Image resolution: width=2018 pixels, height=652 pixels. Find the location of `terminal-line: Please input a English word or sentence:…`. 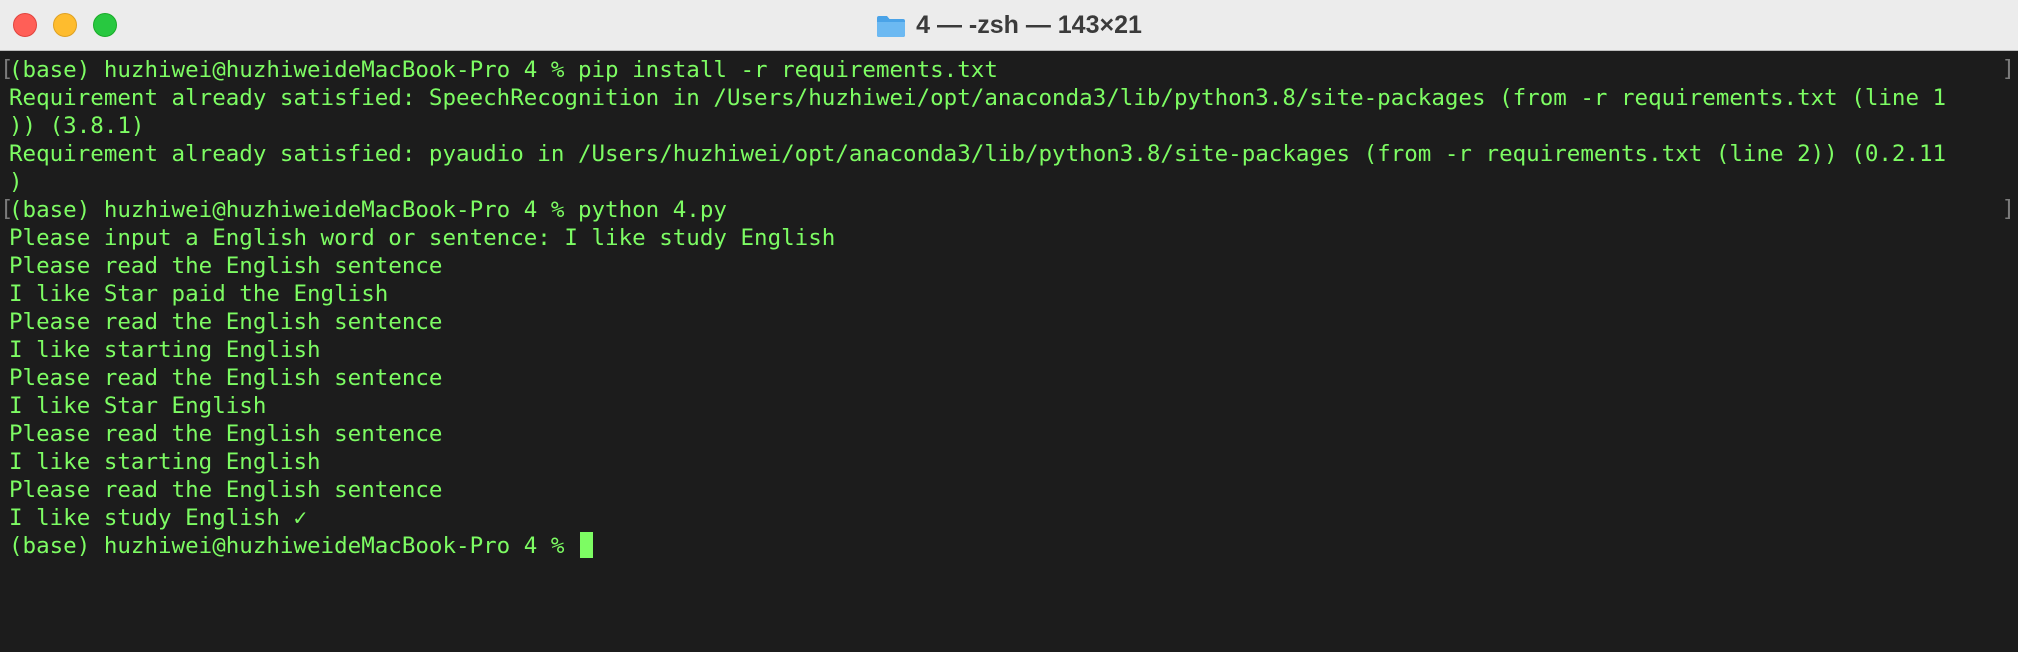

terminal-line: Please input a English word or sentence:… is located at coordinates (422, 238).